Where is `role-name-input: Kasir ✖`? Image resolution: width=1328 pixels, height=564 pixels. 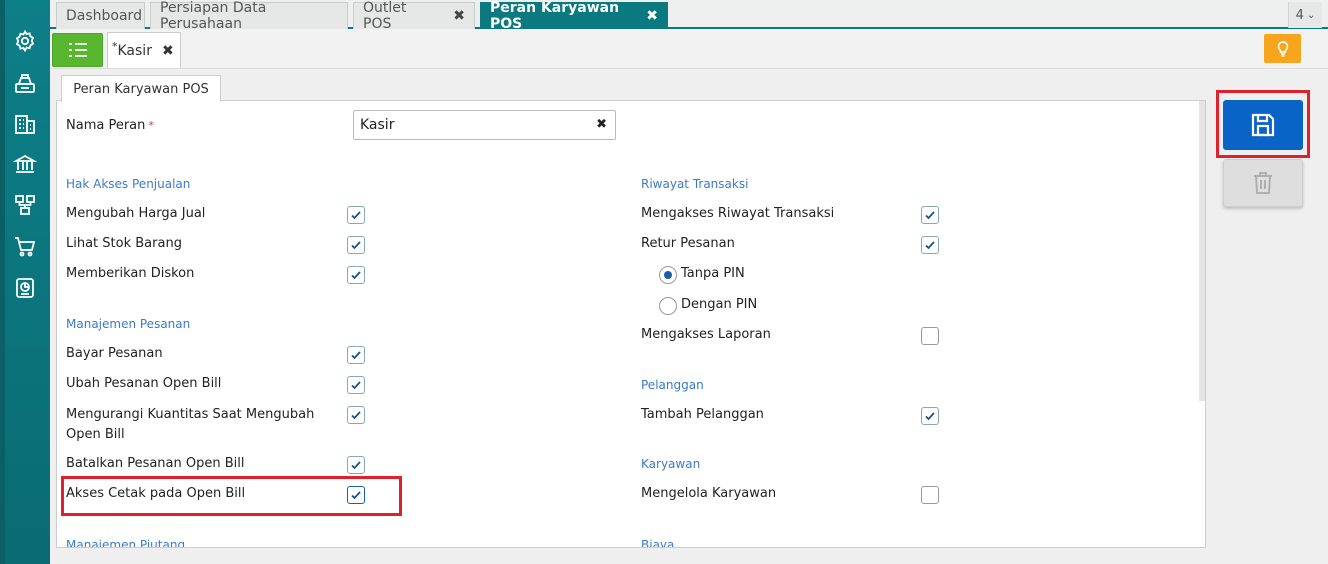
role-name-input: Kasir ✖ is located at coordinates (484, 125).